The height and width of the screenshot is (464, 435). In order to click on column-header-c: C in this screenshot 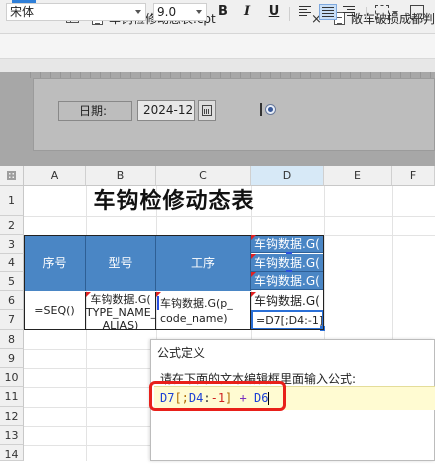, I will do `click(203, 176)`.